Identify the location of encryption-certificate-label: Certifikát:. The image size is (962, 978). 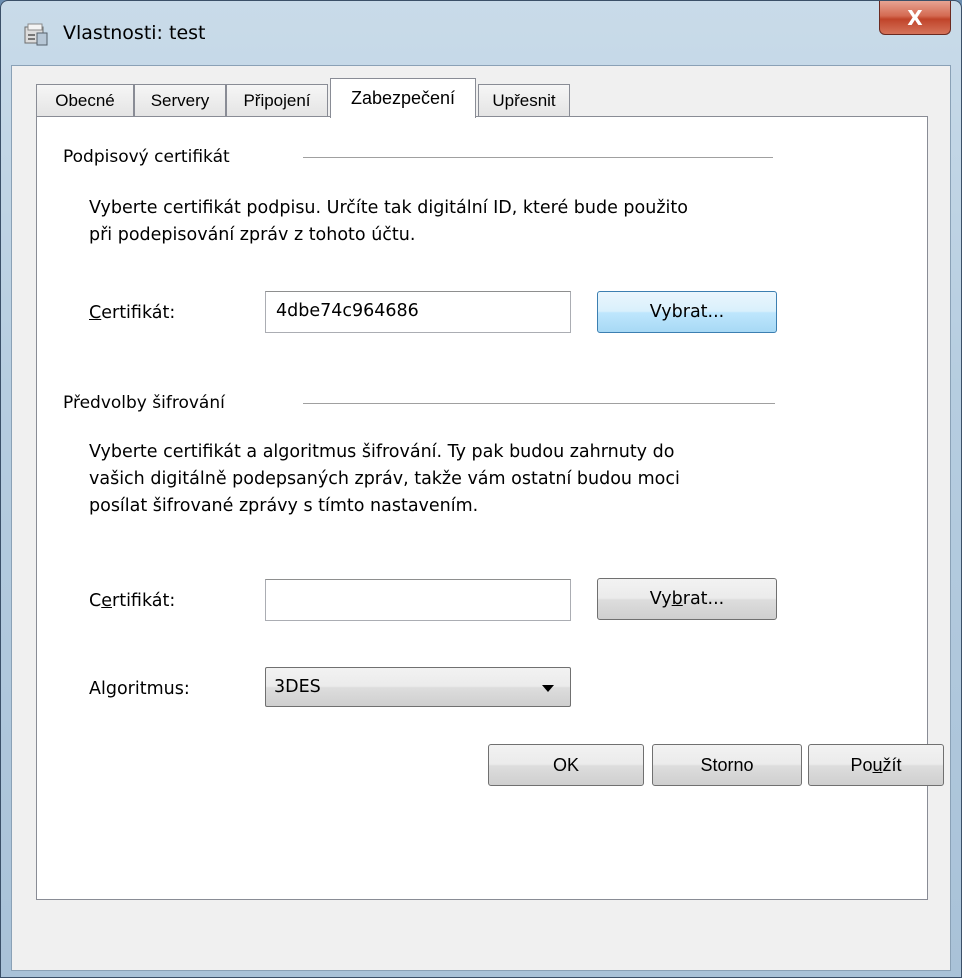
(132, 601).